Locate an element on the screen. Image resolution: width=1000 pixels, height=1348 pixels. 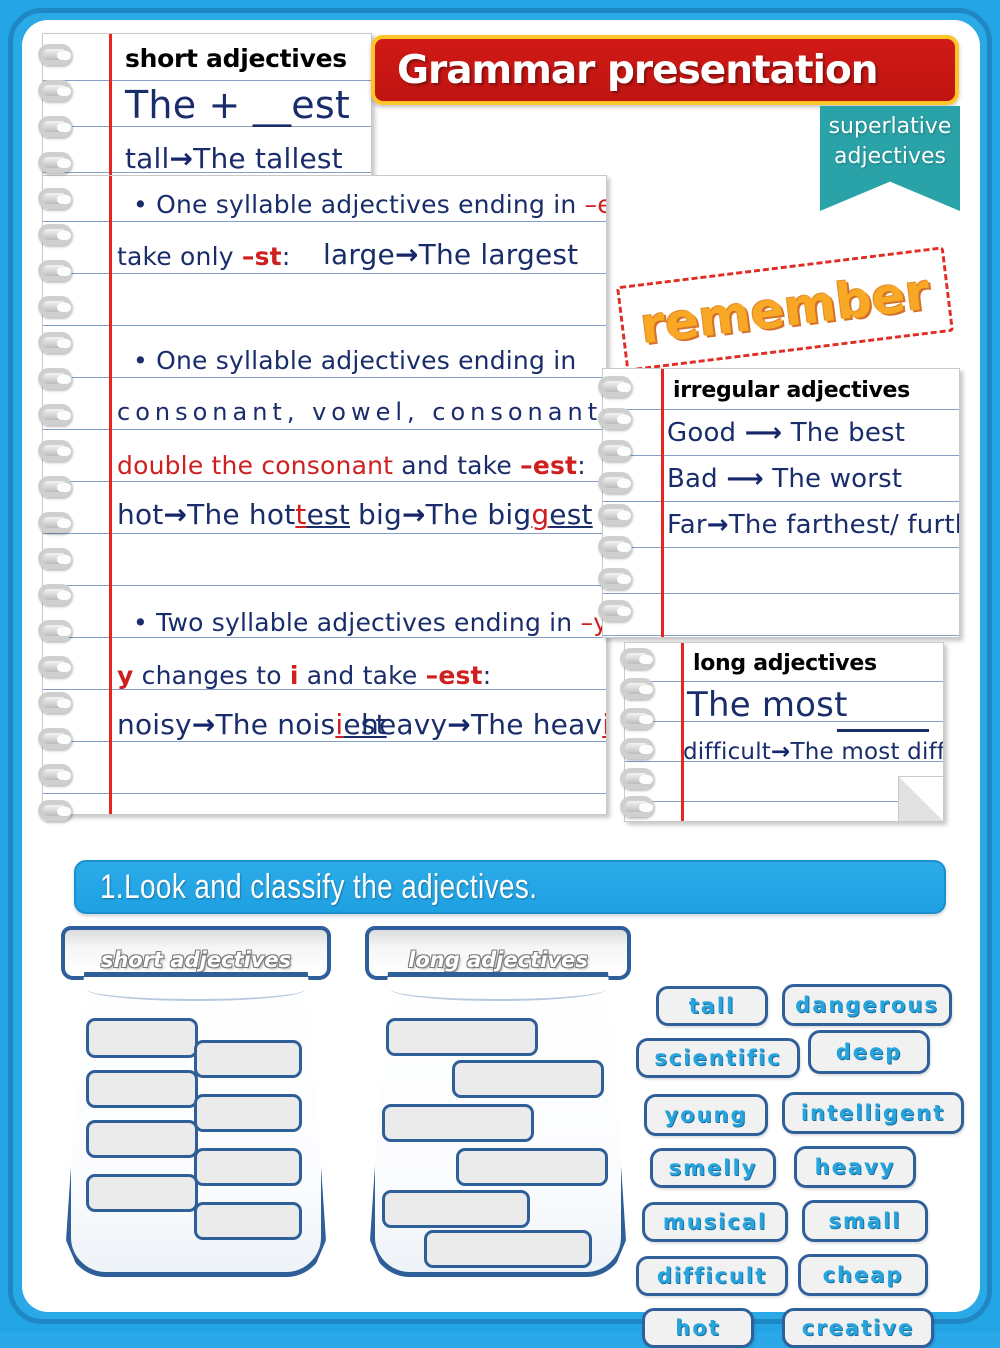
rule-lines is located at coordinates (781, 503).